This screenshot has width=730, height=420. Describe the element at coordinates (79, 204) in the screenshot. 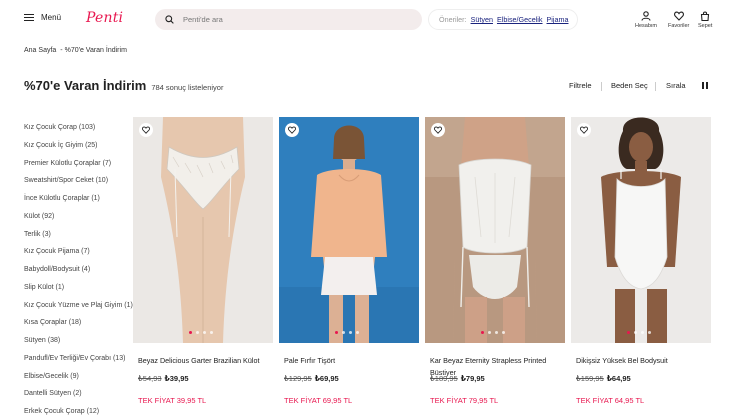

I see `category-item: İnce Külotlu Çoraplar (1)` at that location.